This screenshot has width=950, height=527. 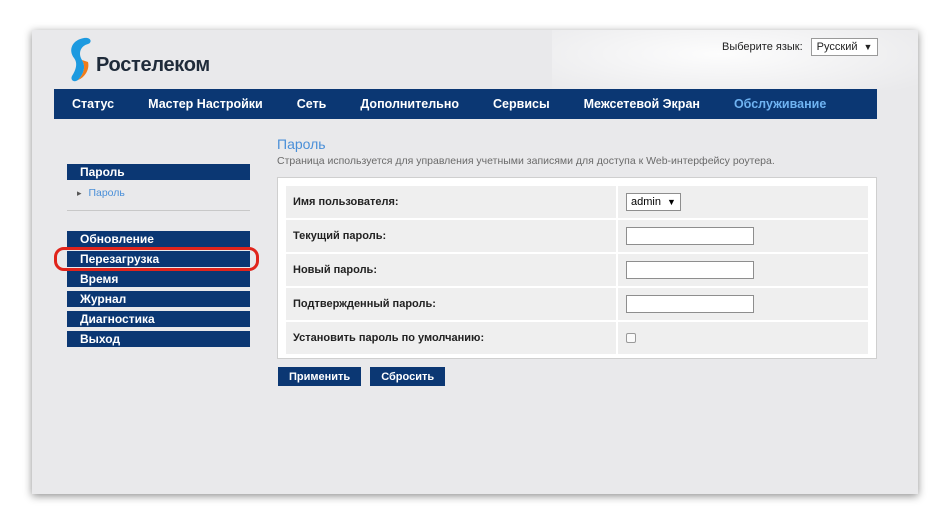 I want to click on default-password-label: Установить пароль по умолчанию:, so click(x=451, y=338).